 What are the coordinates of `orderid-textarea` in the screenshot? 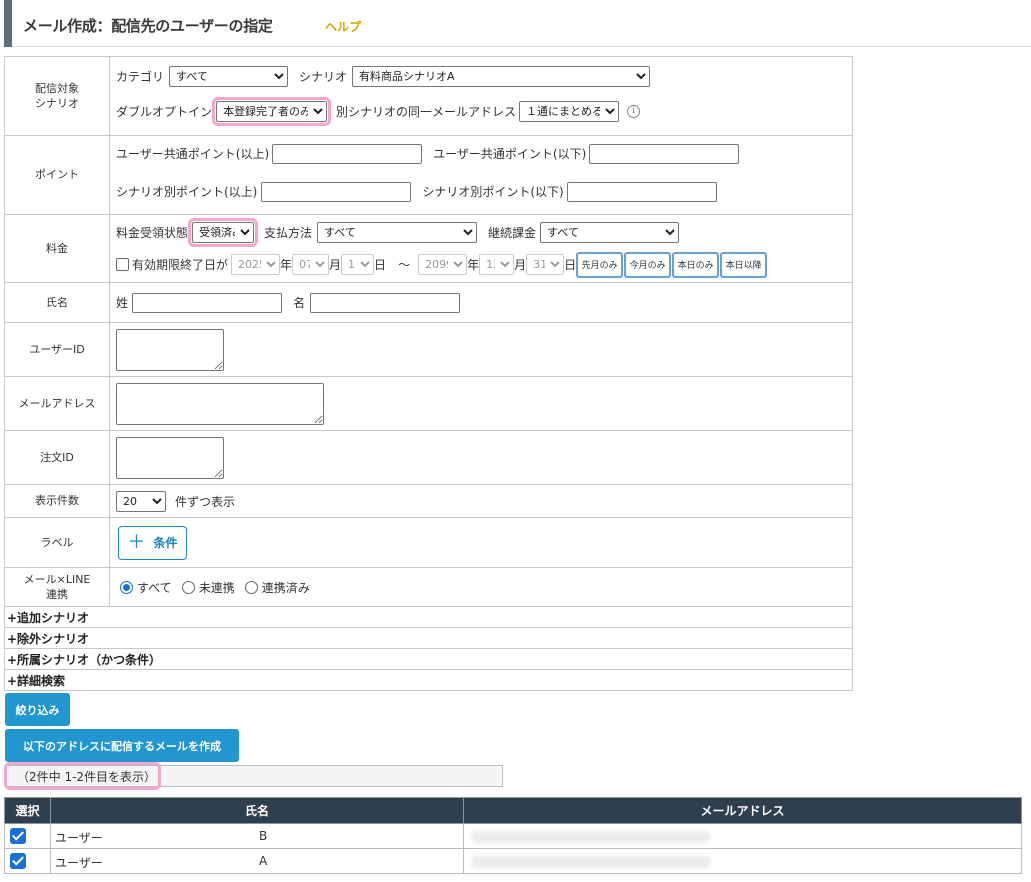 It's located at (170, 457).